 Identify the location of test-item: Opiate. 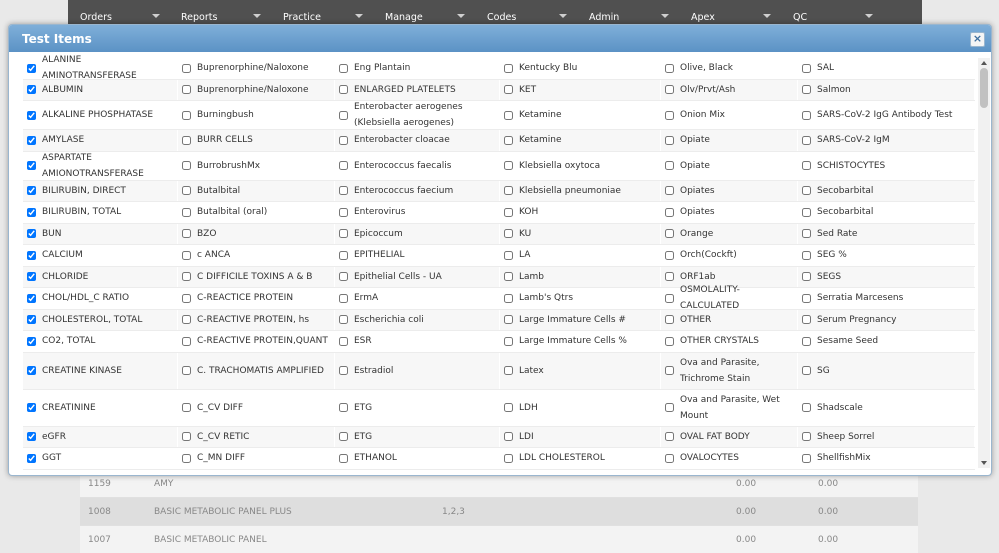
(729, 140).